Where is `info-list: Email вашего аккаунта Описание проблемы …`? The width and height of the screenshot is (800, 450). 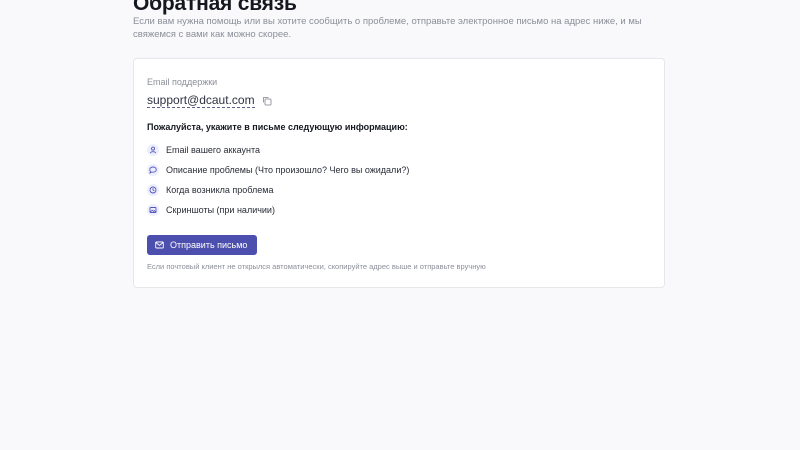
info-list: Email вашего аккаунта Описание проблемы … is located at coordinates (278, 180).